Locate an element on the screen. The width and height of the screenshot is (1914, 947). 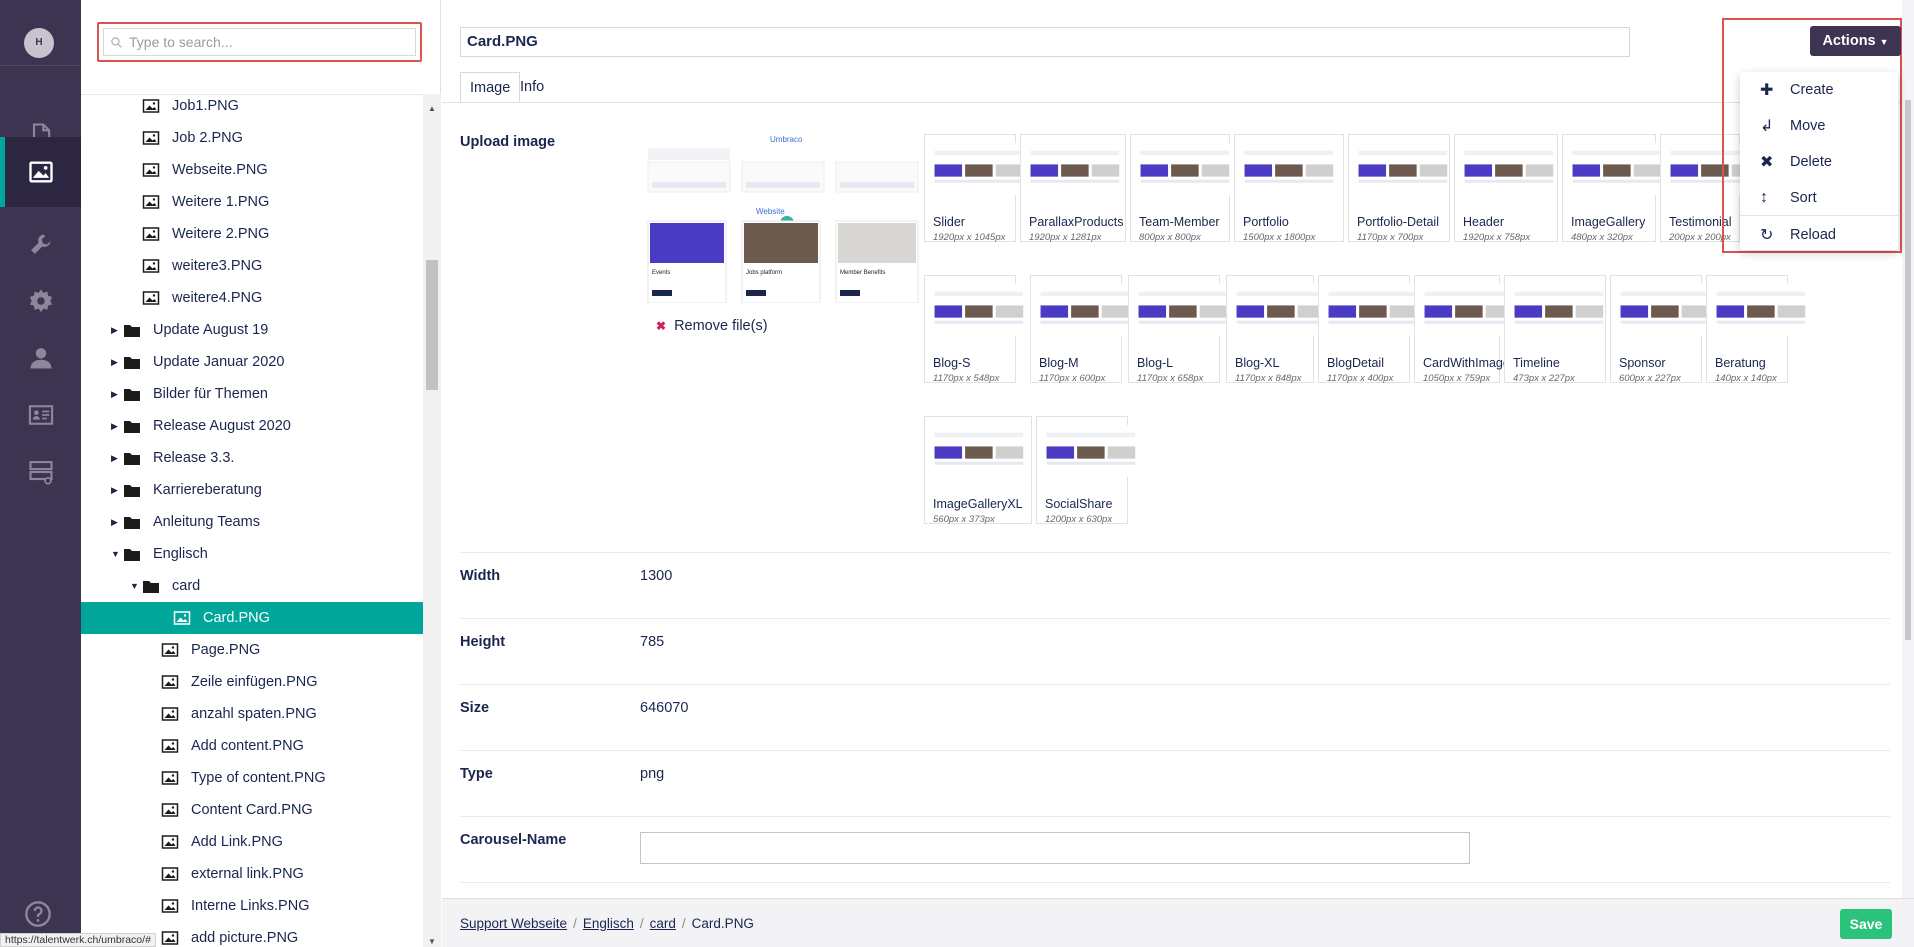
crop-thumbnail: BlogDetail 1170px x 400px is located at coordinates (1368, 329).